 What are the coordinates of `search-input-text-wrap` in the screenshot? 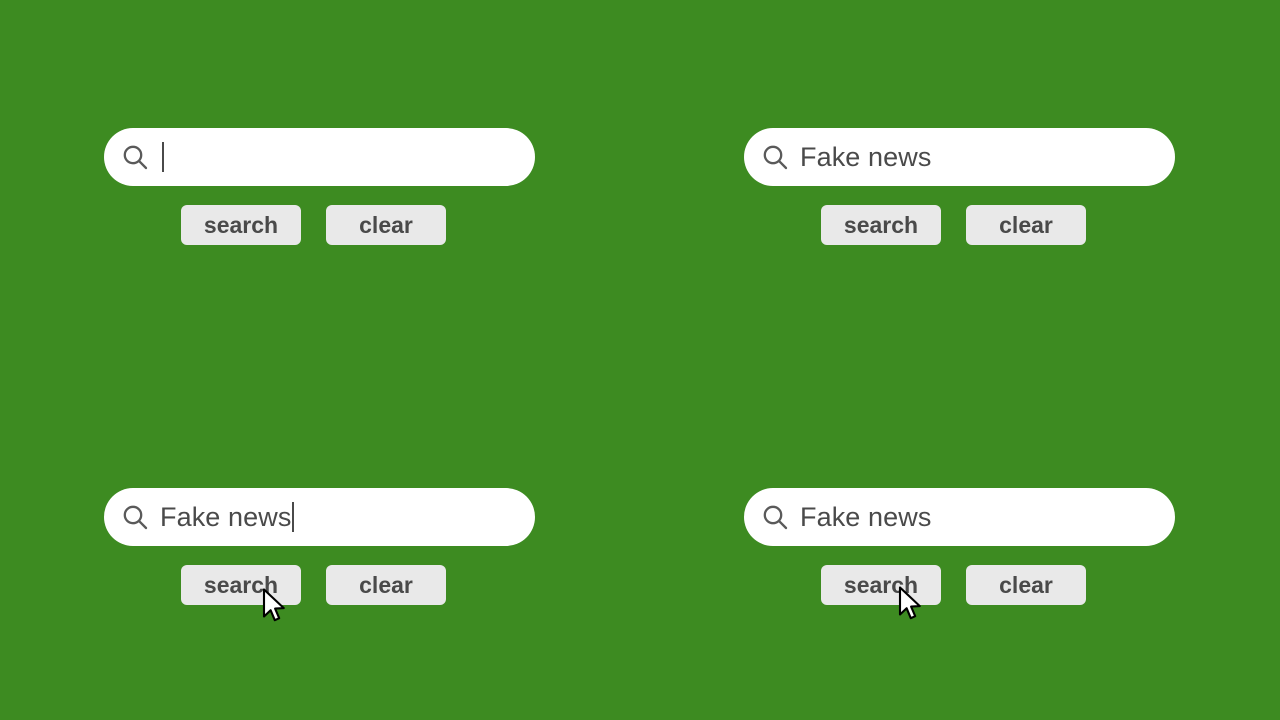 It's located at (337, 157).